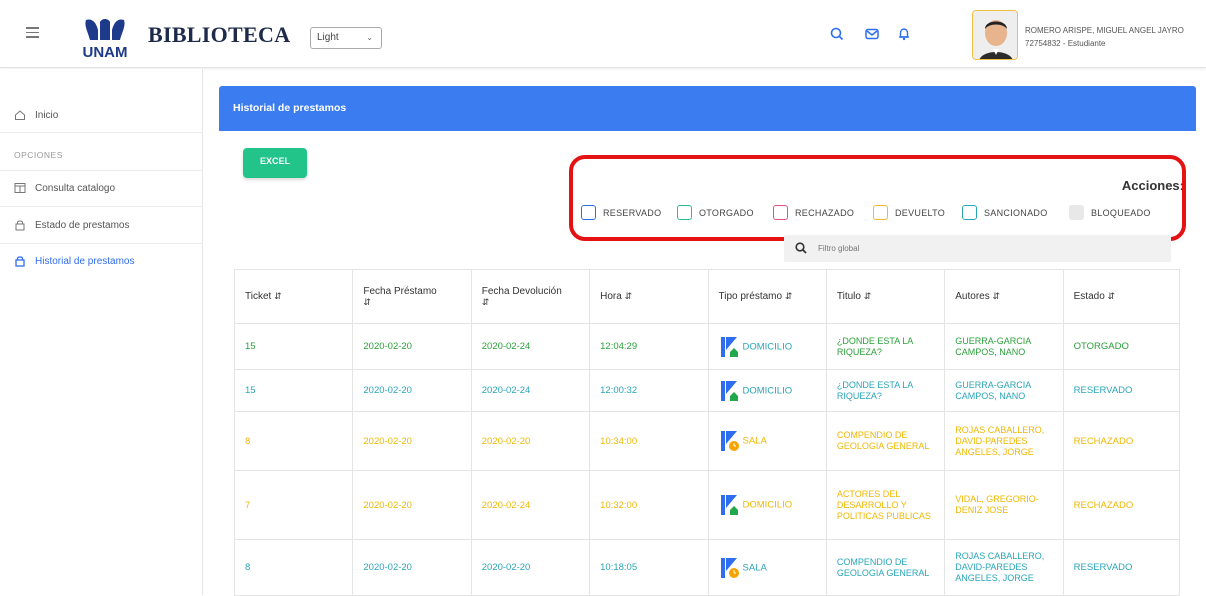  What do you see at coordinates (729, 567) in the screenshot?
I see `book-clock-icon` at bounding box center [729, 567].